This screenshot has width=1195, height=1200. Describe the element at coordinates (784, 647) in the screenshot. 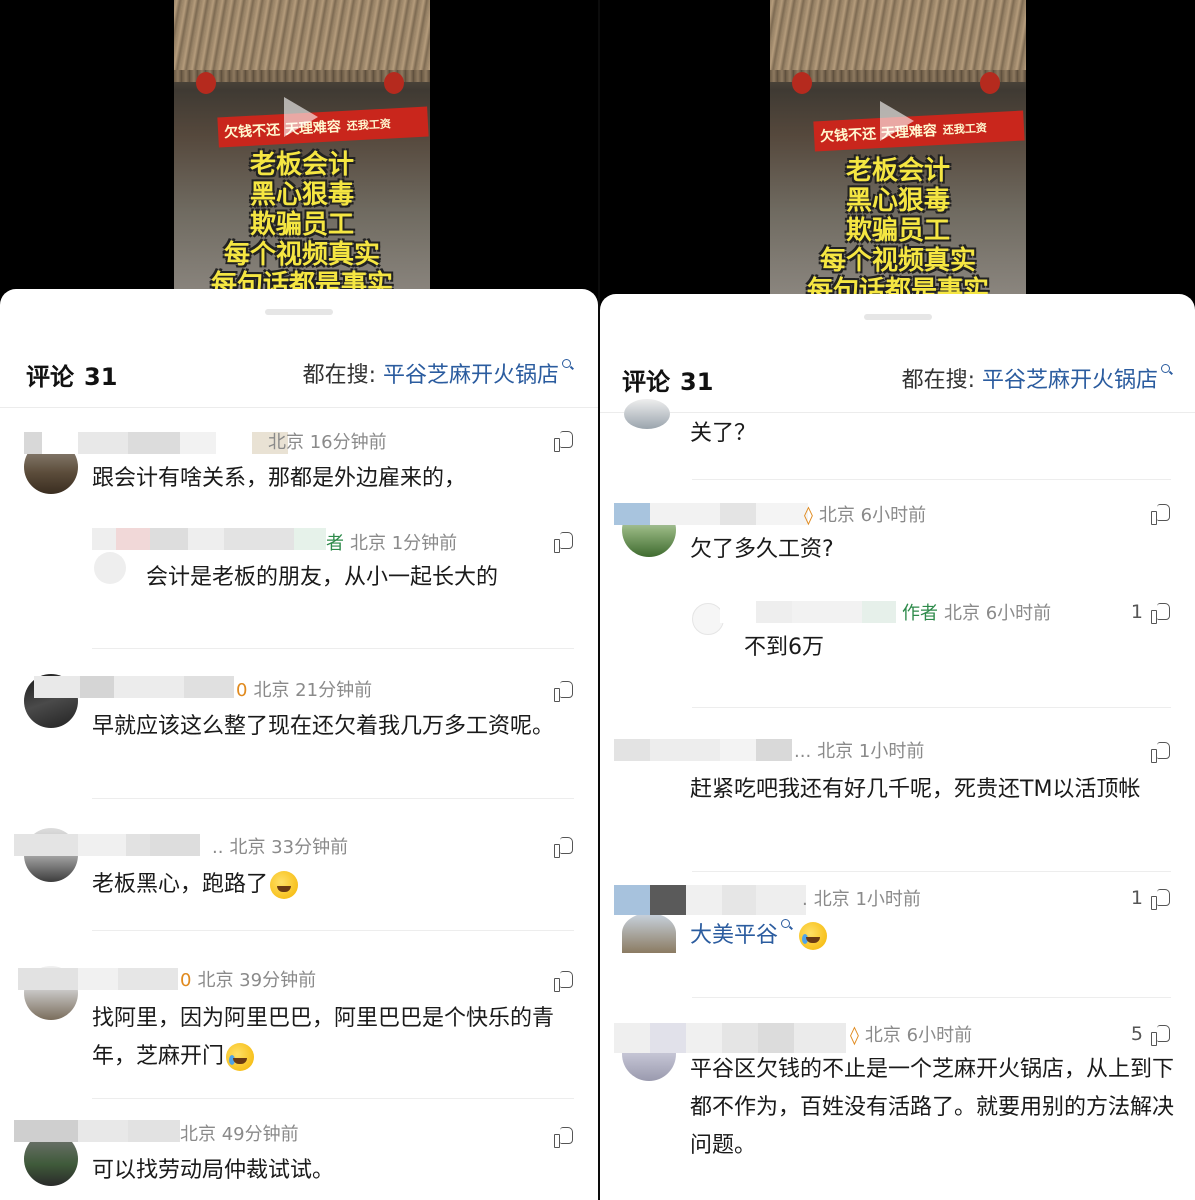

I see `reply-text: 不到6万` at that location.